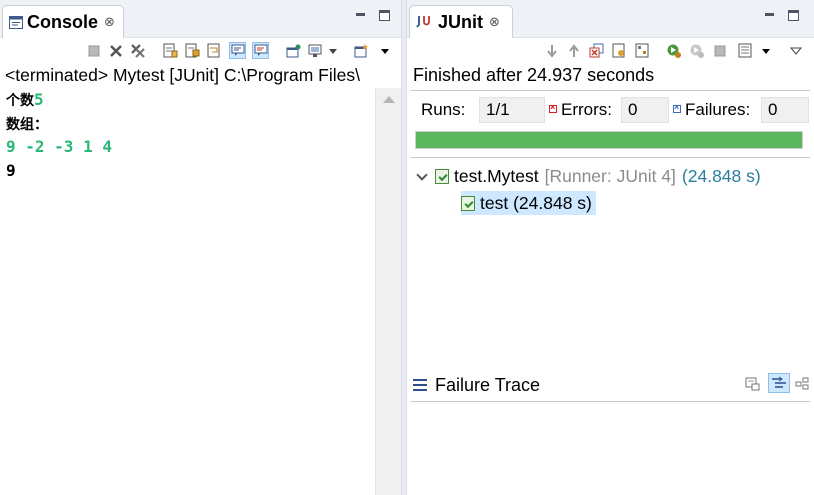 The width and height of the screenshot is (814, 495). I want to click on remove-all-terminated-icon, so click(137, 50).